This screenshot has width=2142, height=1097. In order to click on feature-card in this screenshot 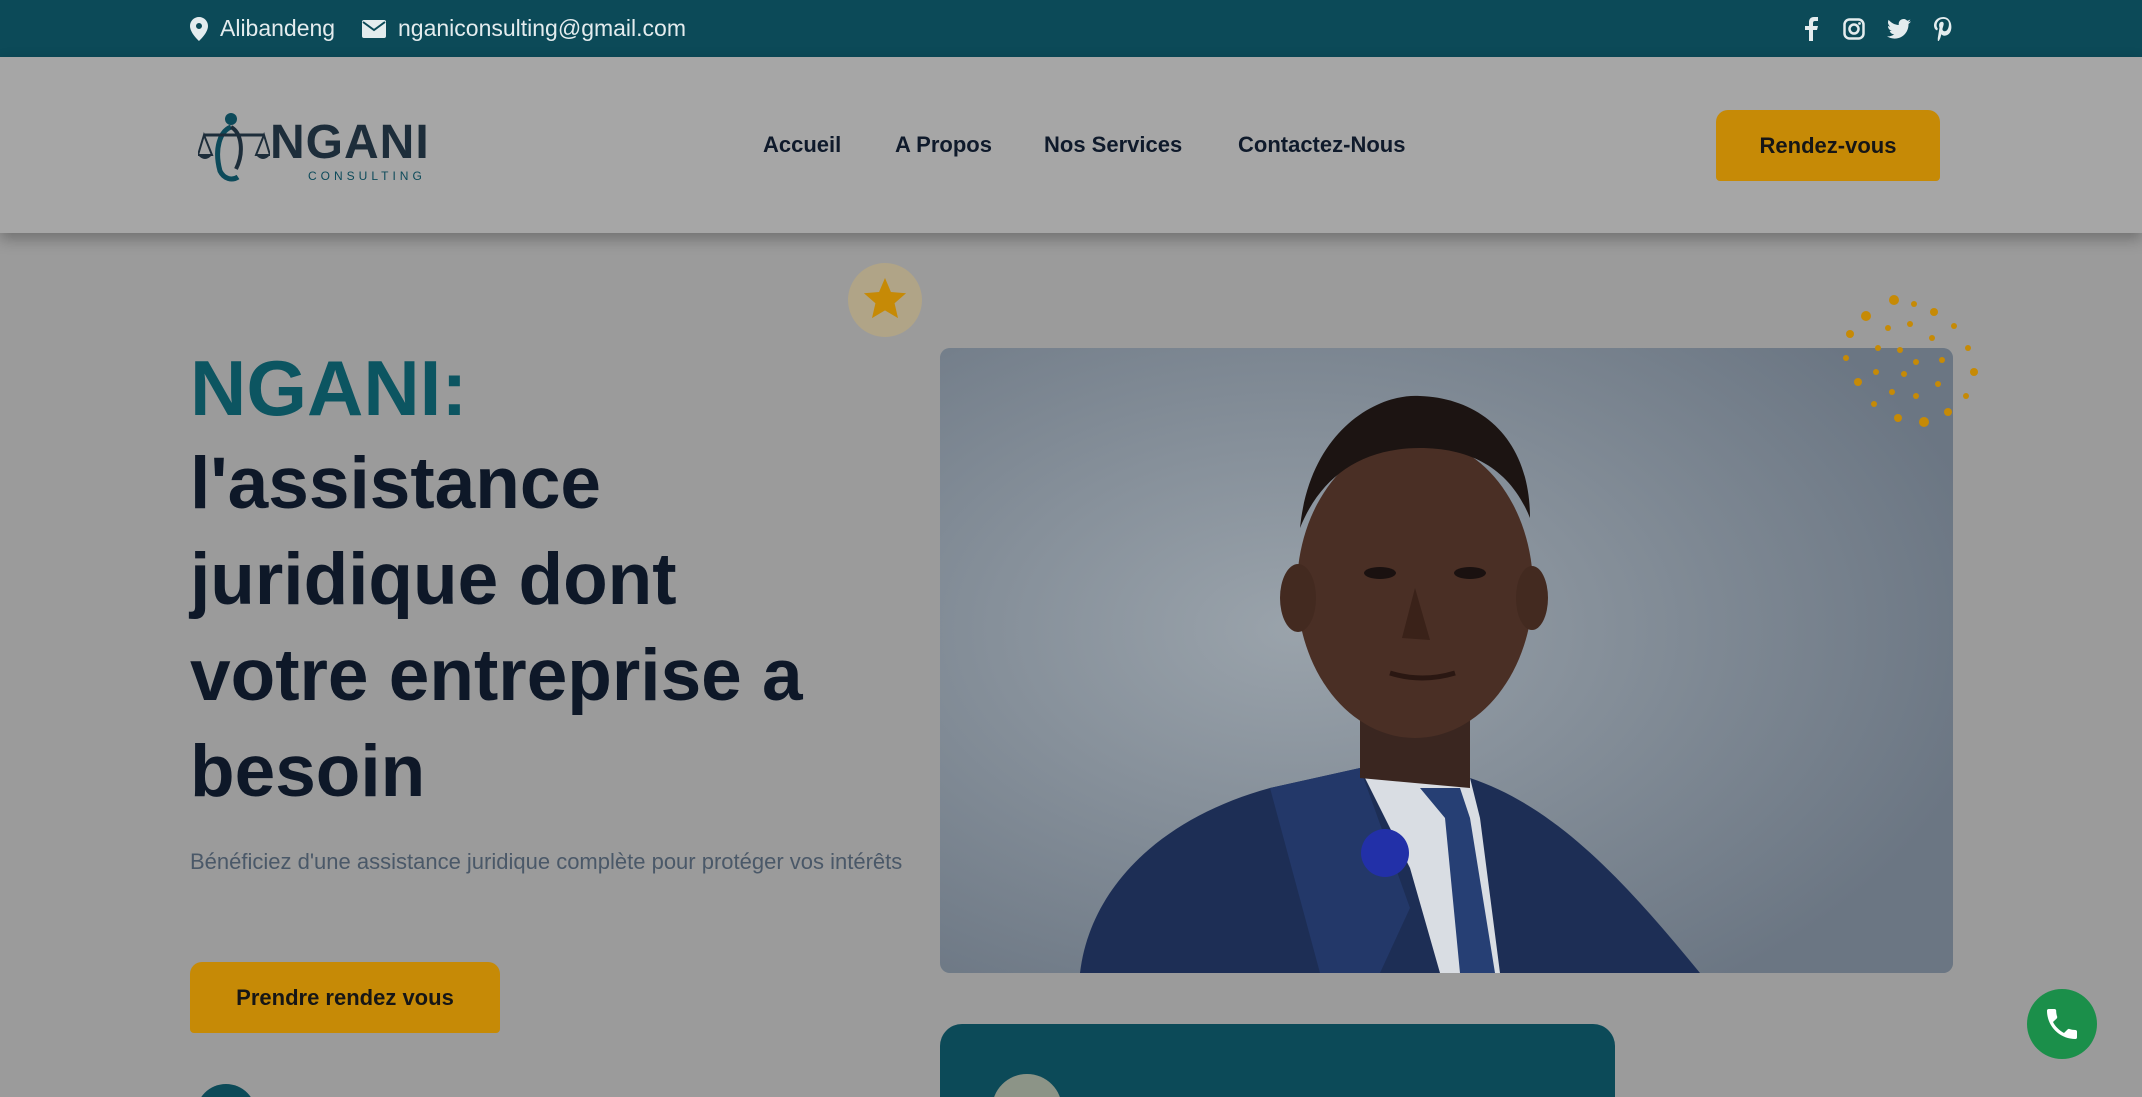, I will do `click(1277, 1060)`.